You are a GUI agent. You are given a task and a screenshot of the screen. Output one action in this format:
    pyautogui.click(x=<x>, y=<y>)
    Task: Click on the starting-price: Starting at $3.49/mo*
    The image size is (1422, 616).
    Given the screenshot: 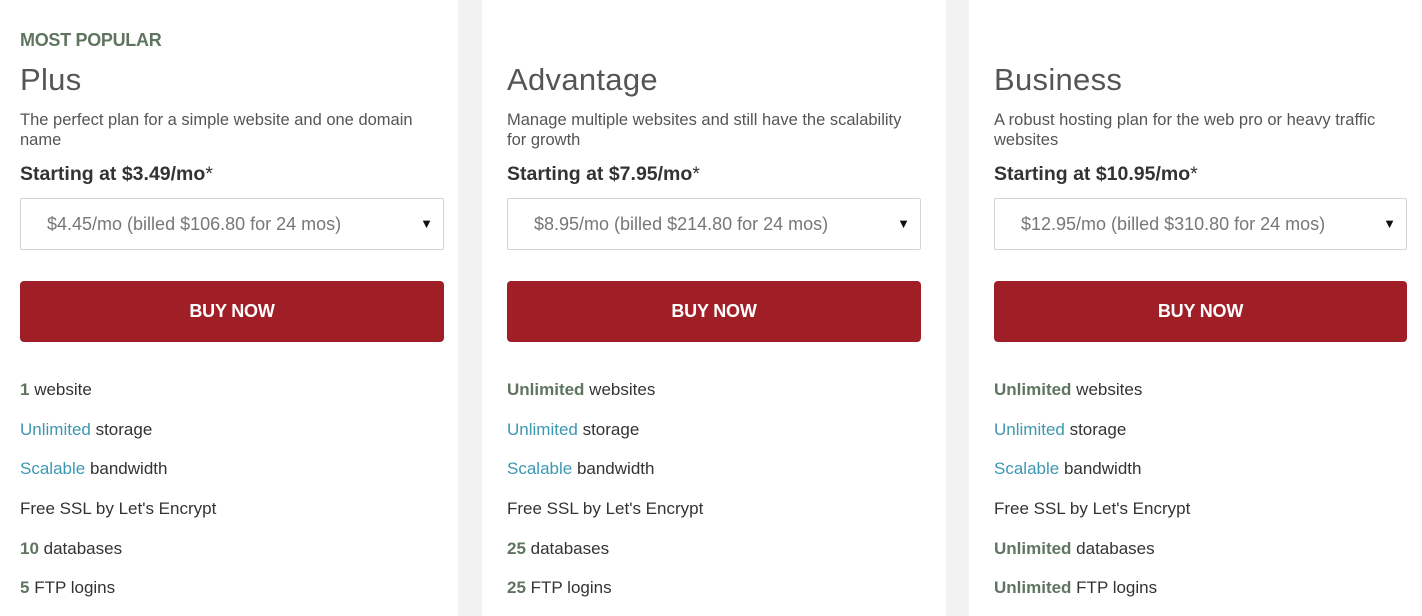 What is the action you would take?
    pyautogui.click(x=116, y=174)
    